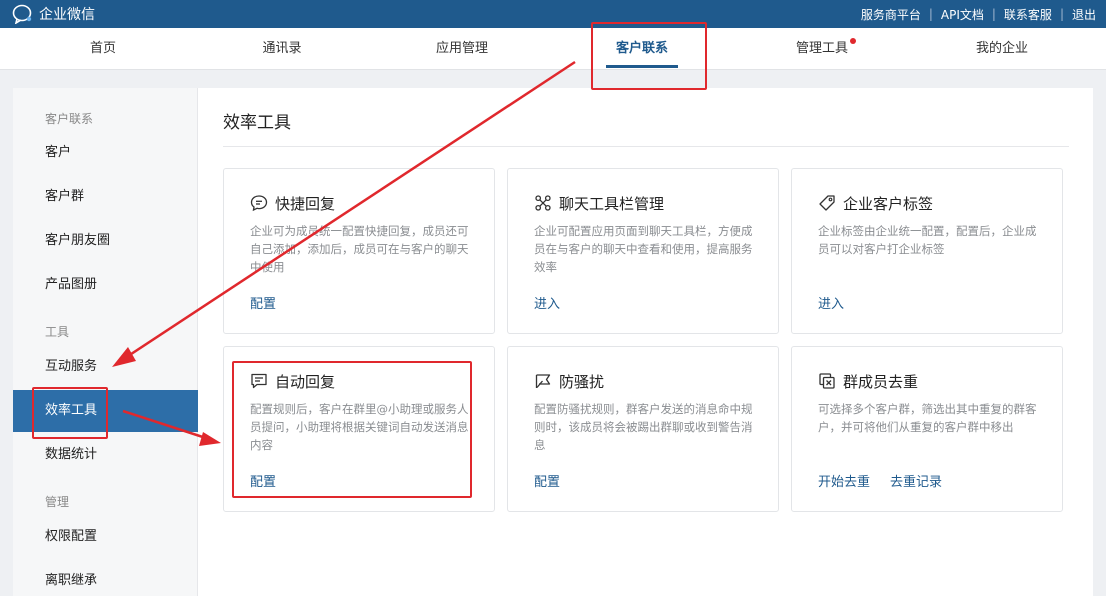 This screenshot has width=1106, height=596. Describe the element at coordinates (916, 480) in the screenshot. I see `dedupe-history-link: 去重记录` at that location.